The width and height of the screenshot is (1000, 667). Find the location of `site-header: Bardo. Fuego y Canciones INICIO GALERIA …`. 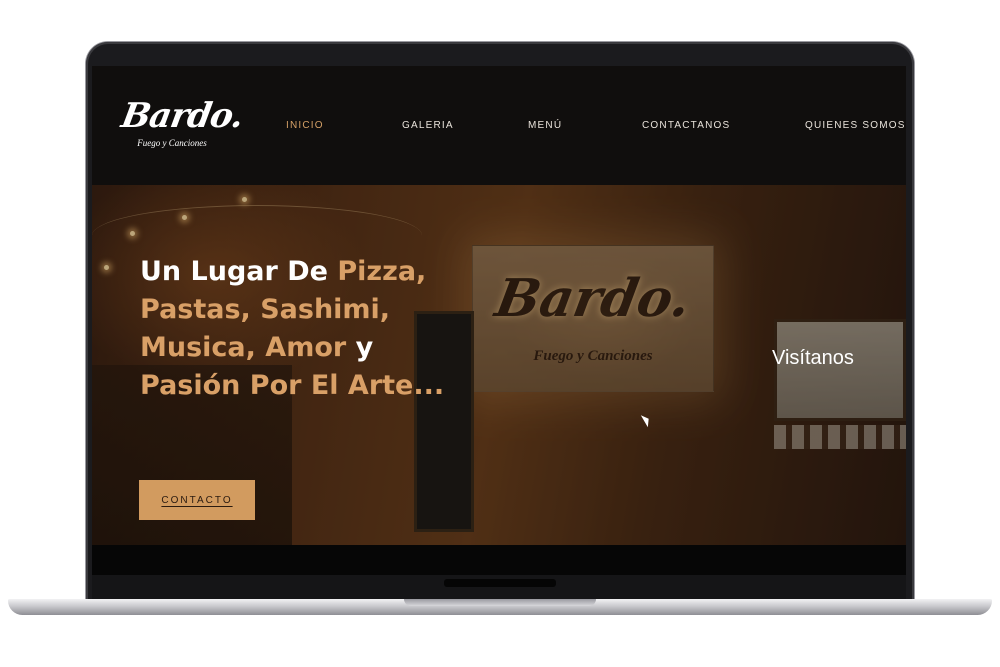

site-header: Bardo. Fuego y Canciones INICIO GALERIA … is located at coordinates (499, 125).